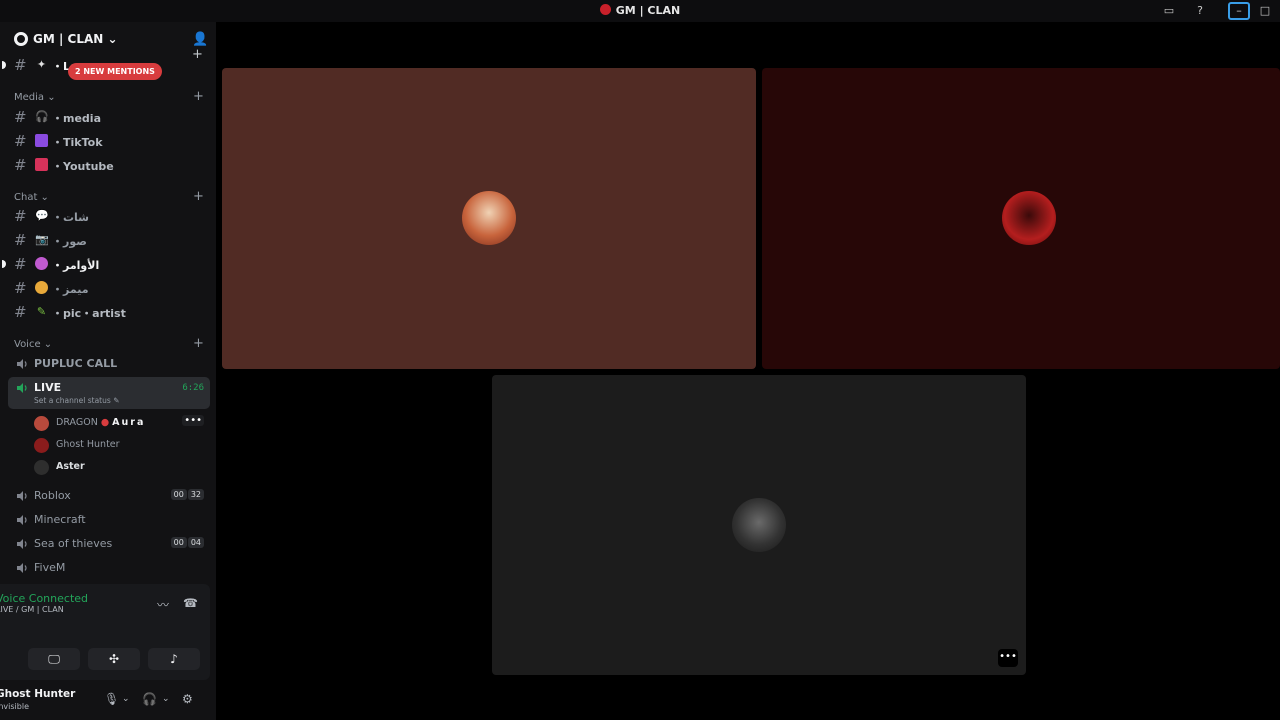  Describe the element at coordinates (109, 141) in the screenshot. I see `channel-tiktok: # ・TikTok` at that location.